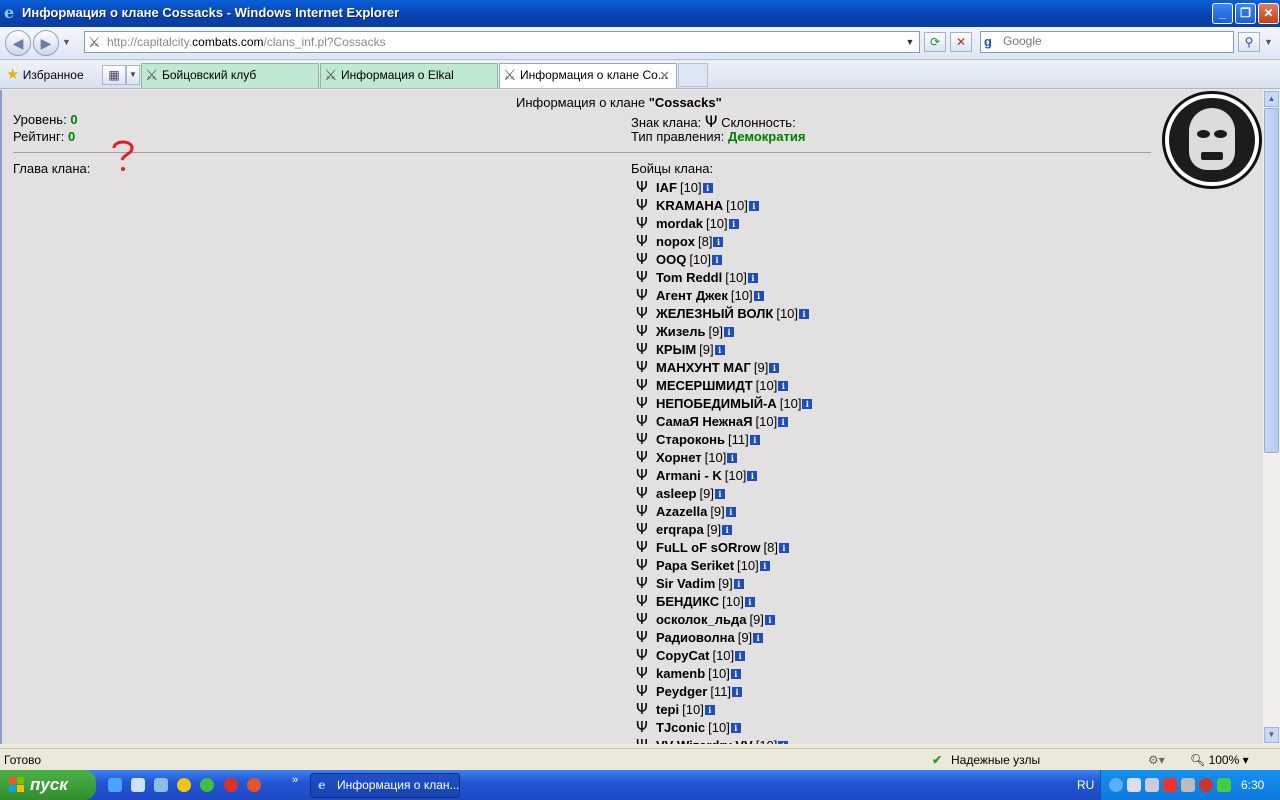  What do you see at coordinates (295, 780) in the screenshot?
I see `quicklaunch-expand-icon: »` at bounding box center [295, 780].